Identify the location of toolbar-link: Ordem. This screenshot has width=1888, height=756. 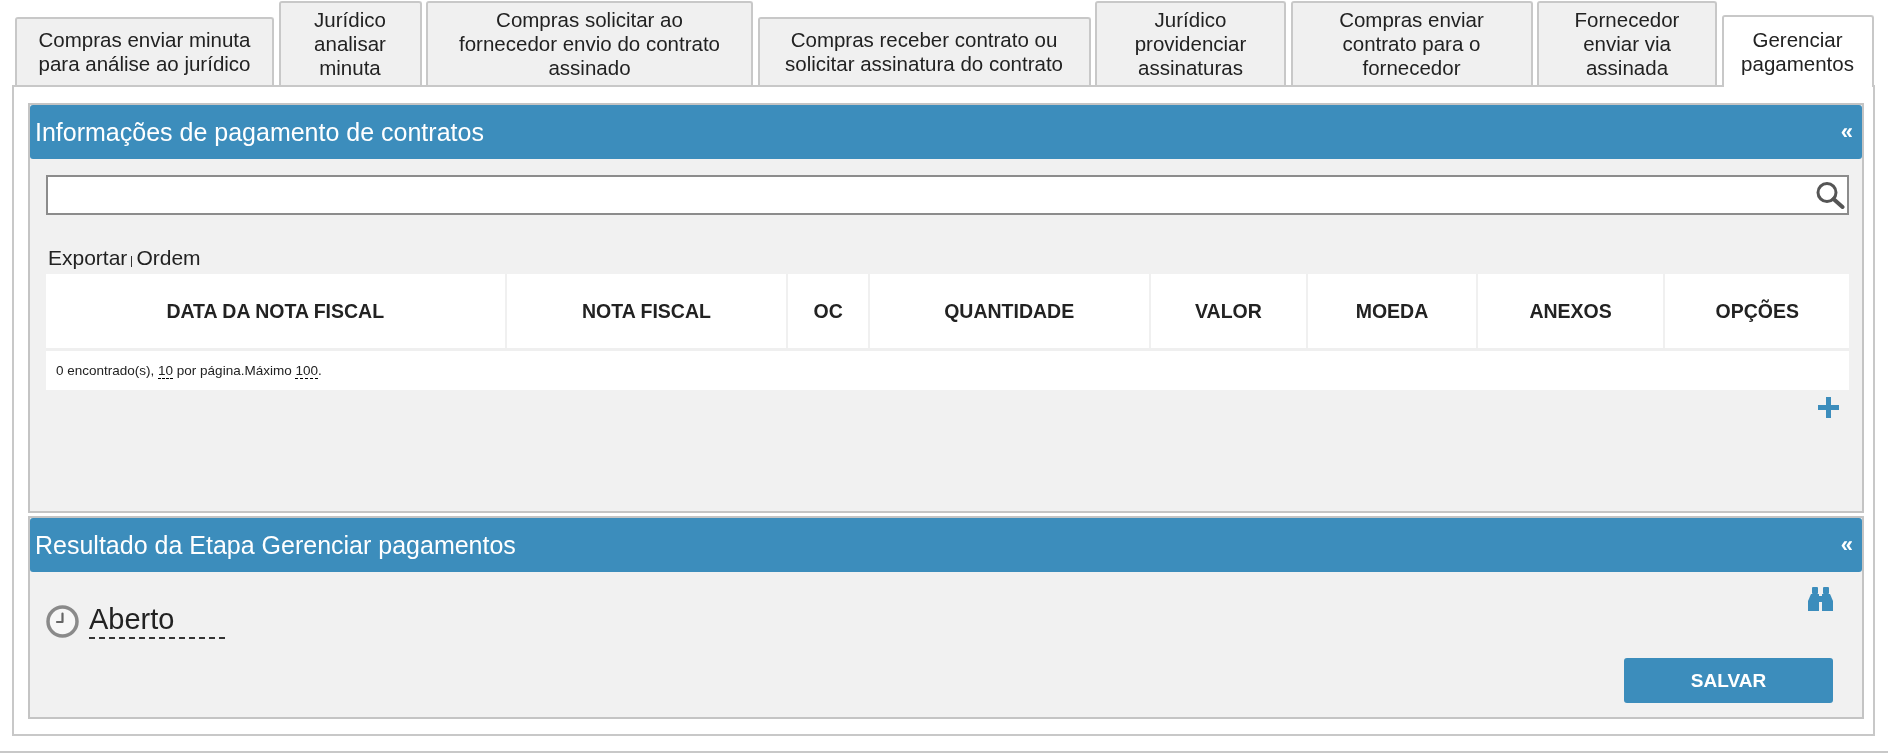
(168, 257).